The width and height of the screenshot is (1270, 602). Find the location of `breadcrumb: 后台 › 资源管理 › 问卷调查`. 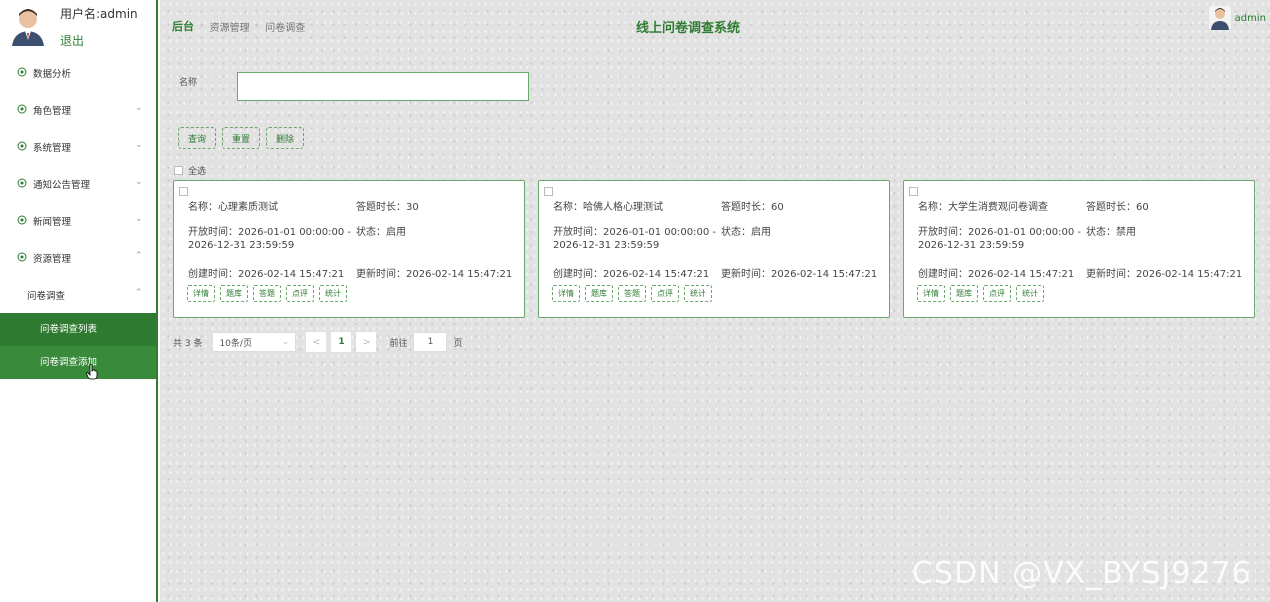

breadcrumb: 后台 › 资源管理 › 问卷调查 is located at coordinates (238, 26).